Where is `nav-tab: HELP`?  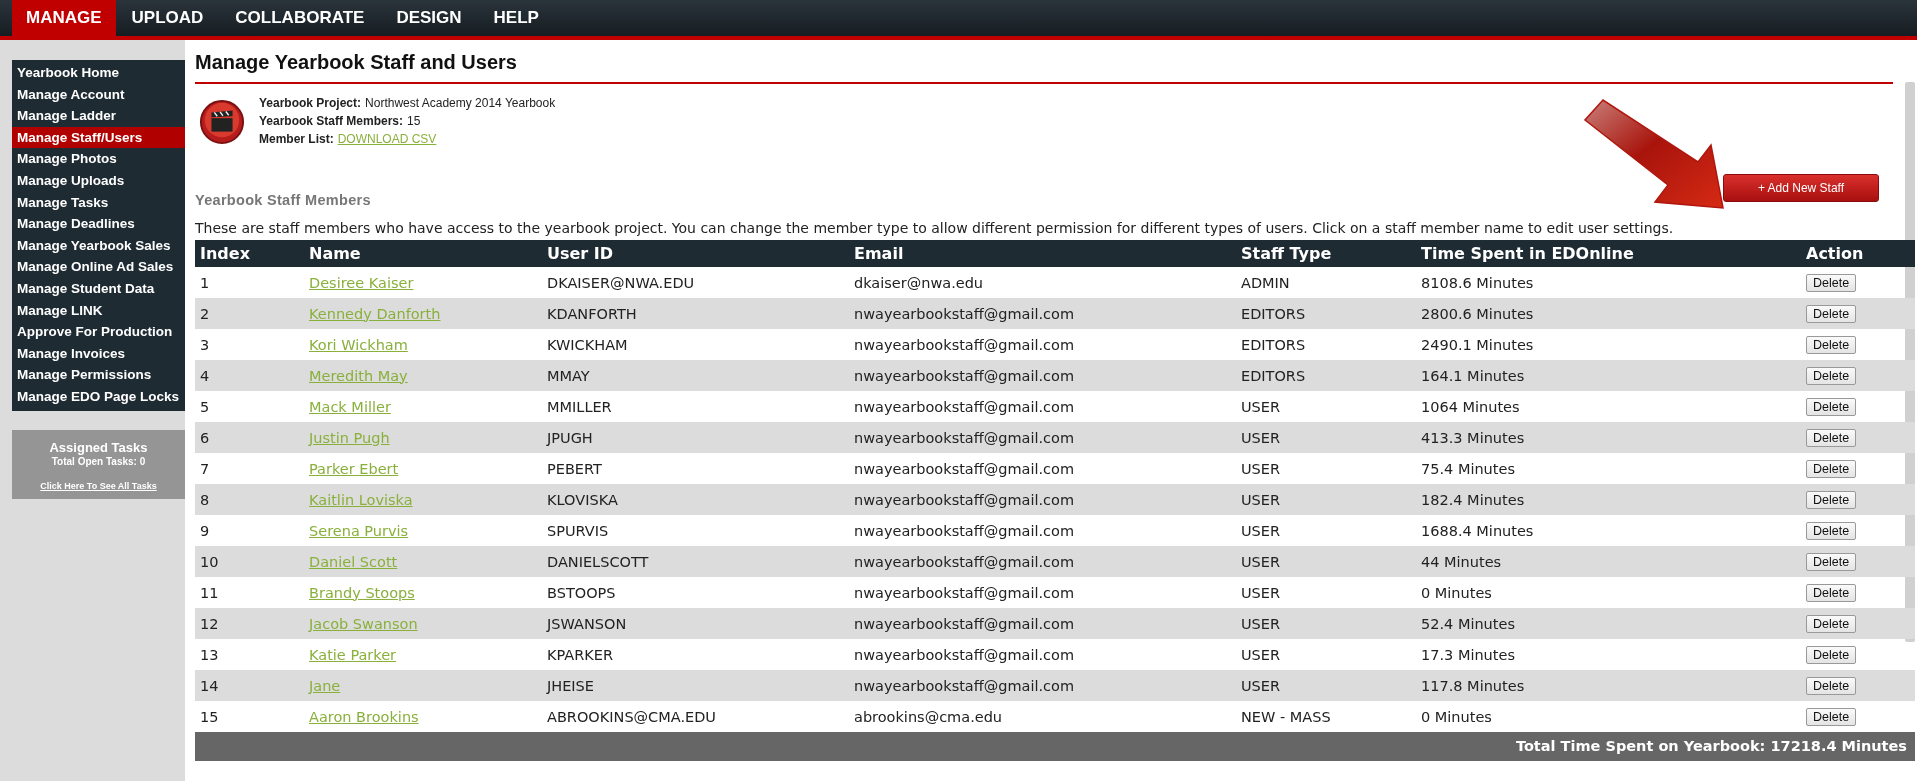
nav-tab: HELP is located at coordinates (516, 18).